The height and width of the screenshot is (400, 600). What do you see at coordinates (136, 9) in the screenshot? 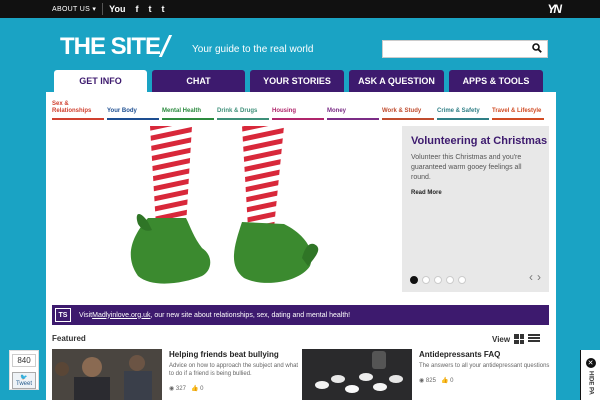
I see `facebook-icon: f` at bounding box center [136, 9].